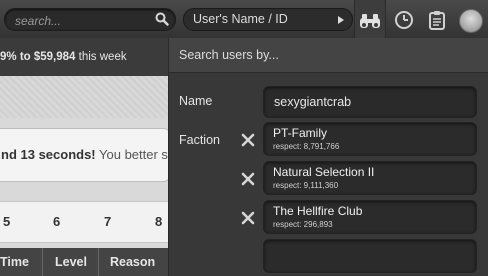 Image resolution: width=488 pixels, height=276 pixels. What do you see at coordinates (101, 57) in the screenshot?
I see `ticker-suffix: this week` at bounding box center [101, 57].